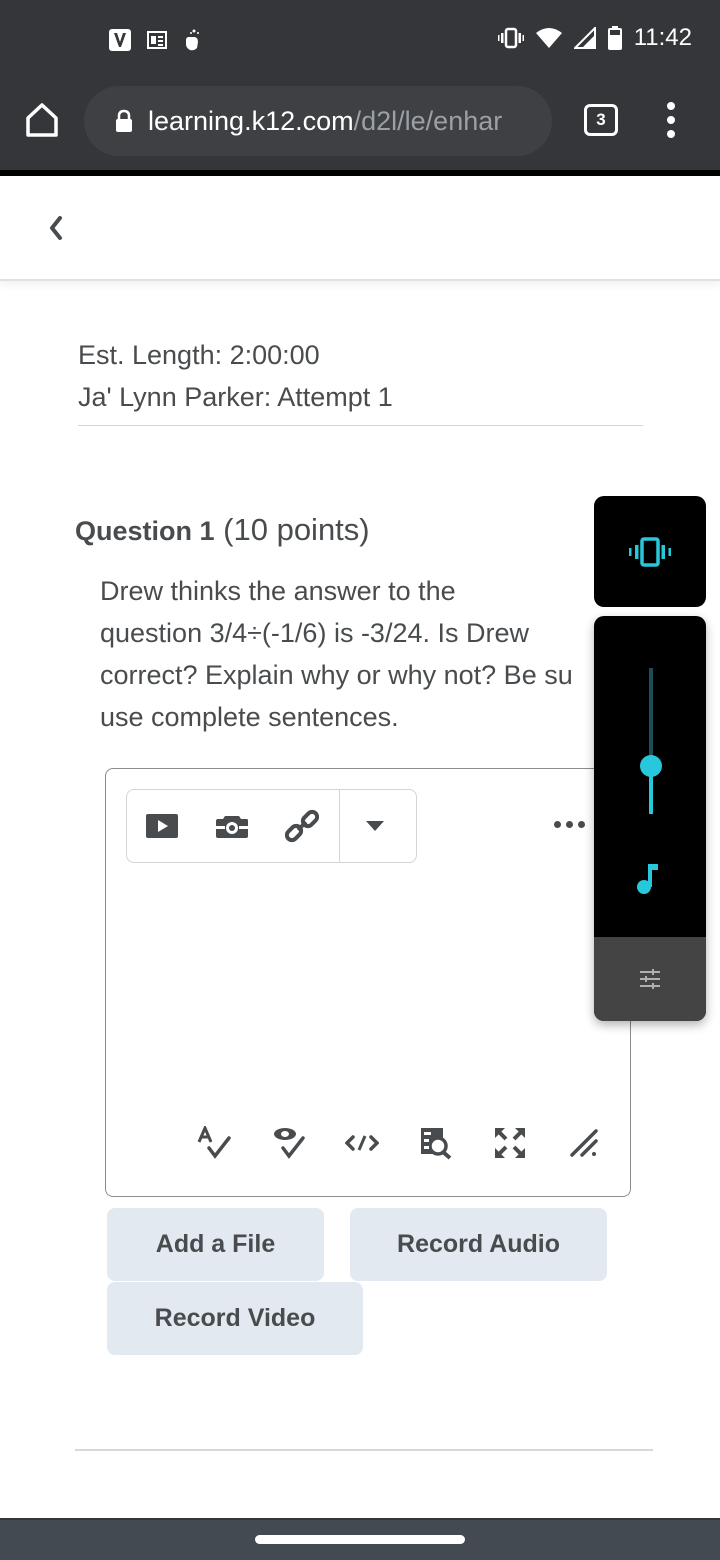 This screenshot has height=1560, width=720. I want to click on wifi-icon, so click(548, 38).